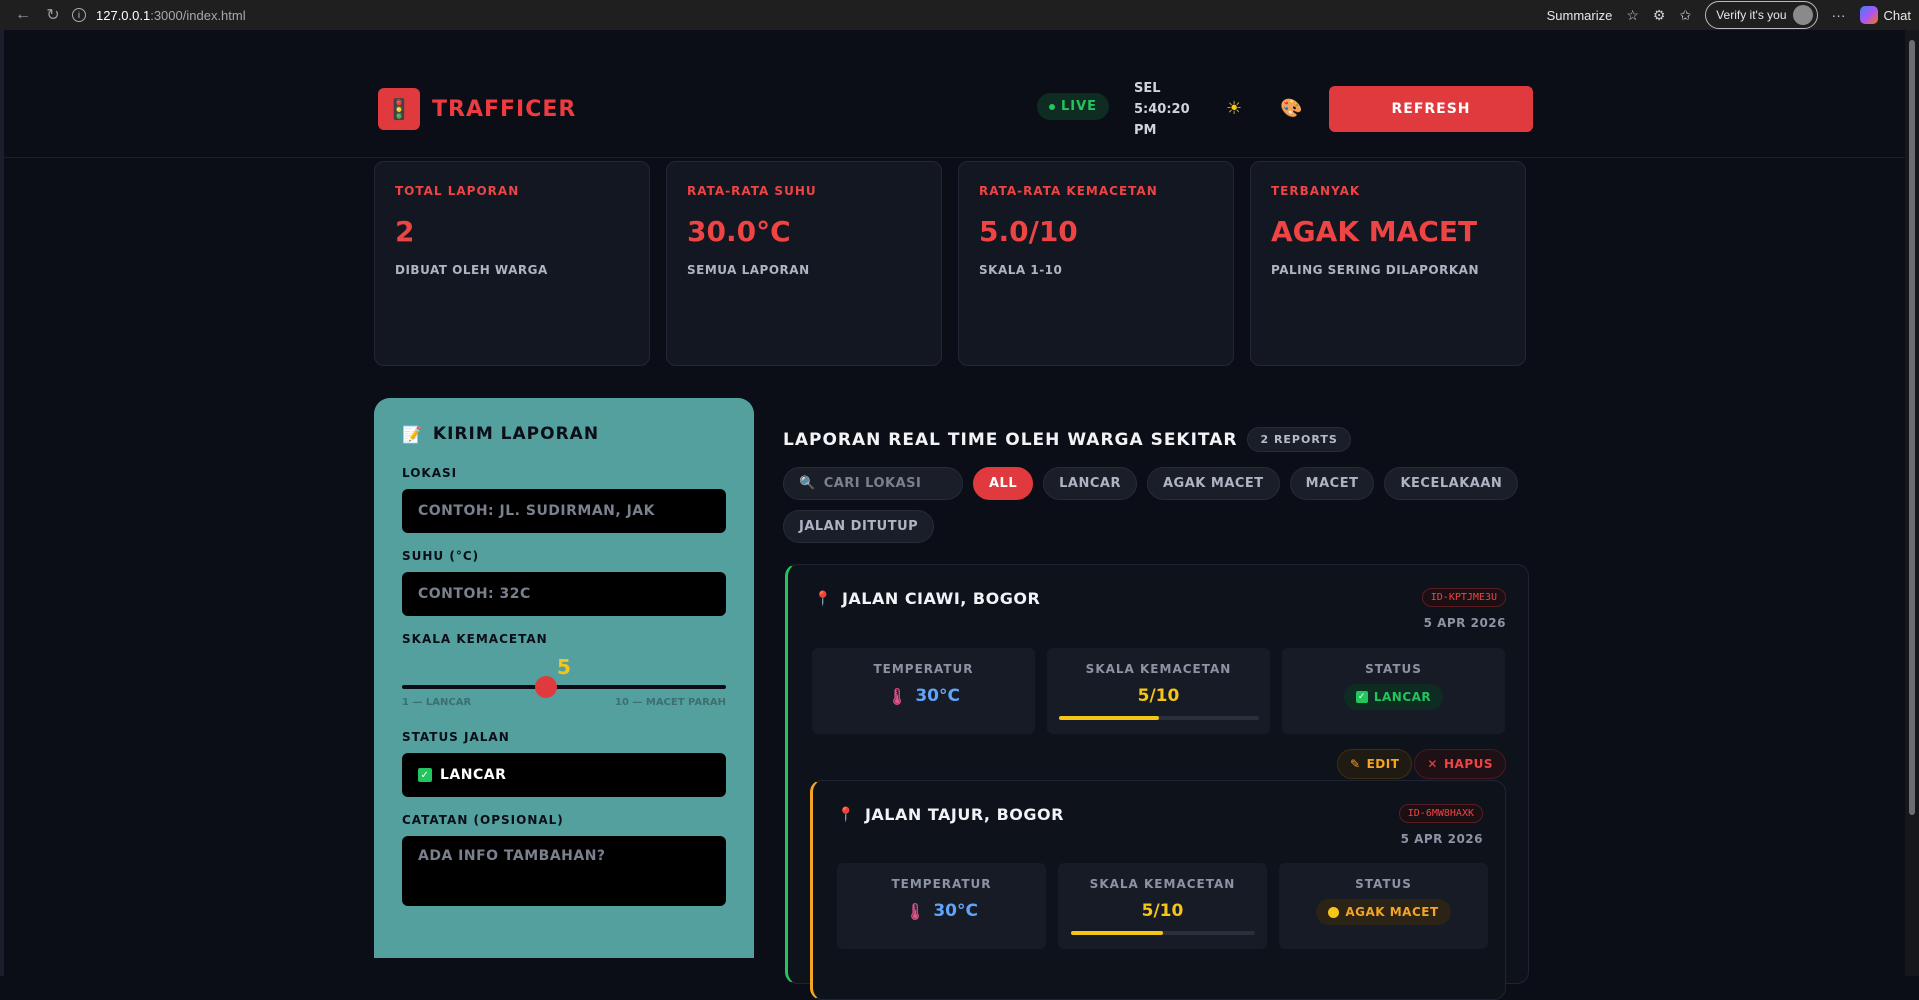 The image size is (1919, 1000). What do you see at coordinates (564, 871) in the screenshot?
I see `catatan-textarea: ADA INFO TAMBAHAN?` at bounding box center [564, 871].